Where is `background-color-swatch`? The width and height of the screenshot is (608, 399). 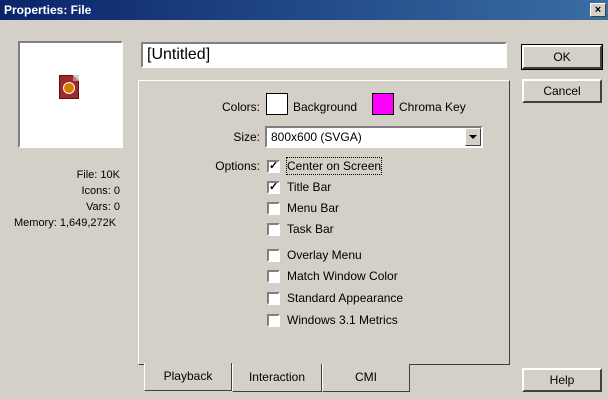
background-color-swatch is located at coordinates (277, 104).